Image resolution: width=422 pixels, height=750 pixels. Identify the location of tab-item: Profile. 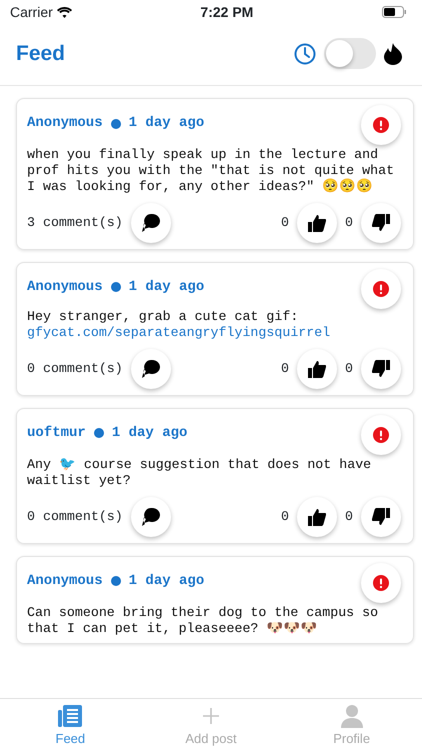
(352, 724).